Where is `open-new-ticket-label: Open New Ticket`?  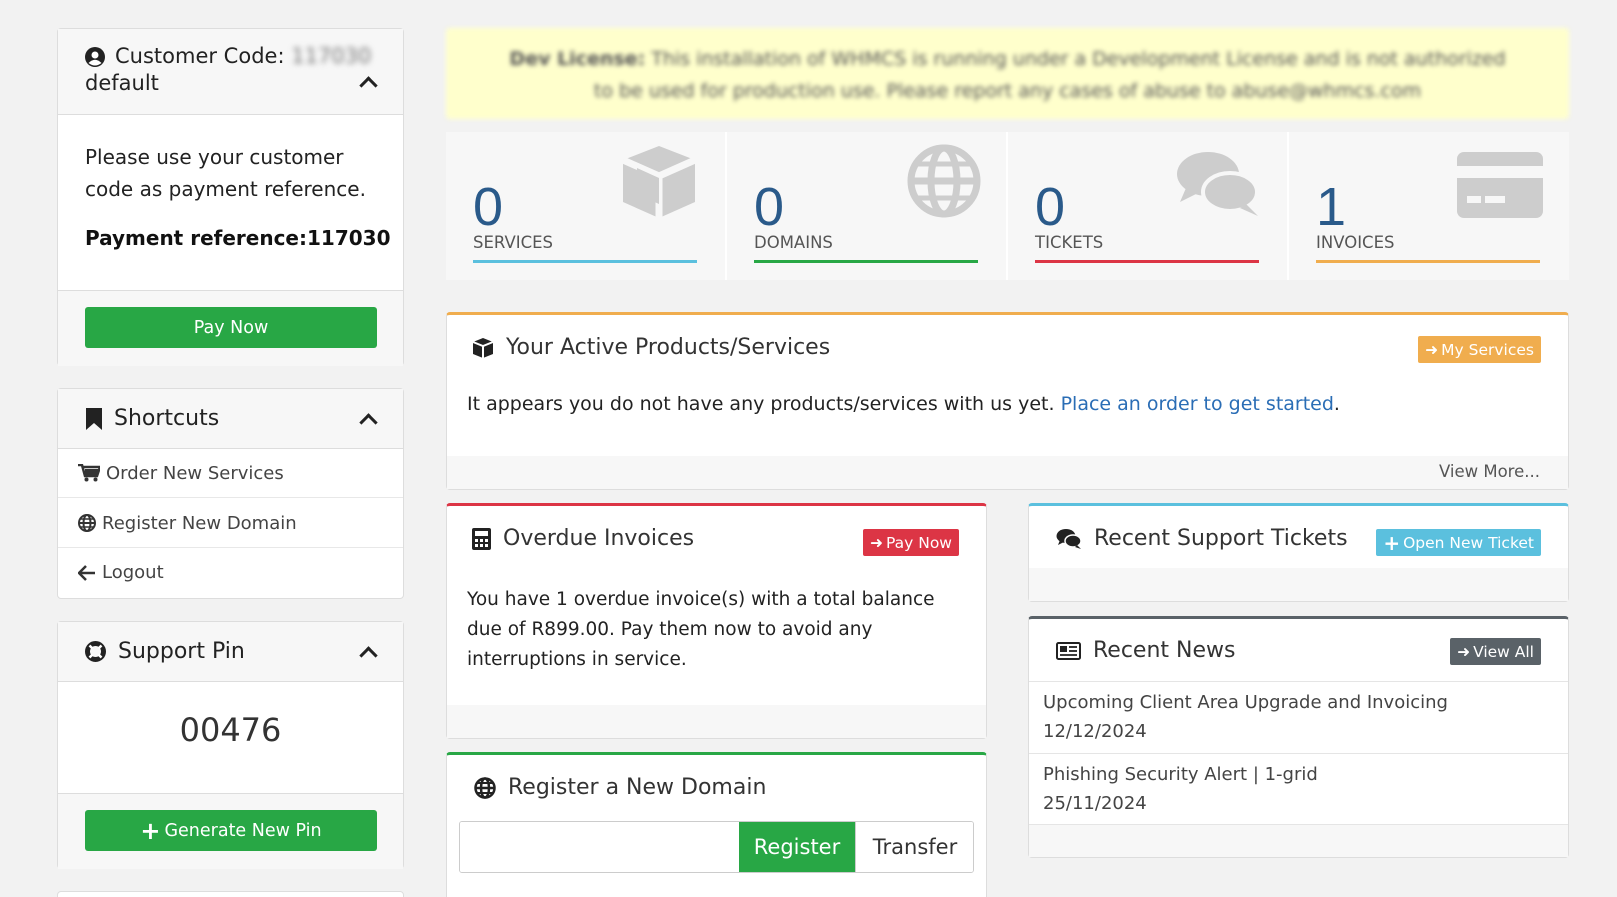 open-new-ticket-label: Open New Ticket is located at coordinates (1468, 542).